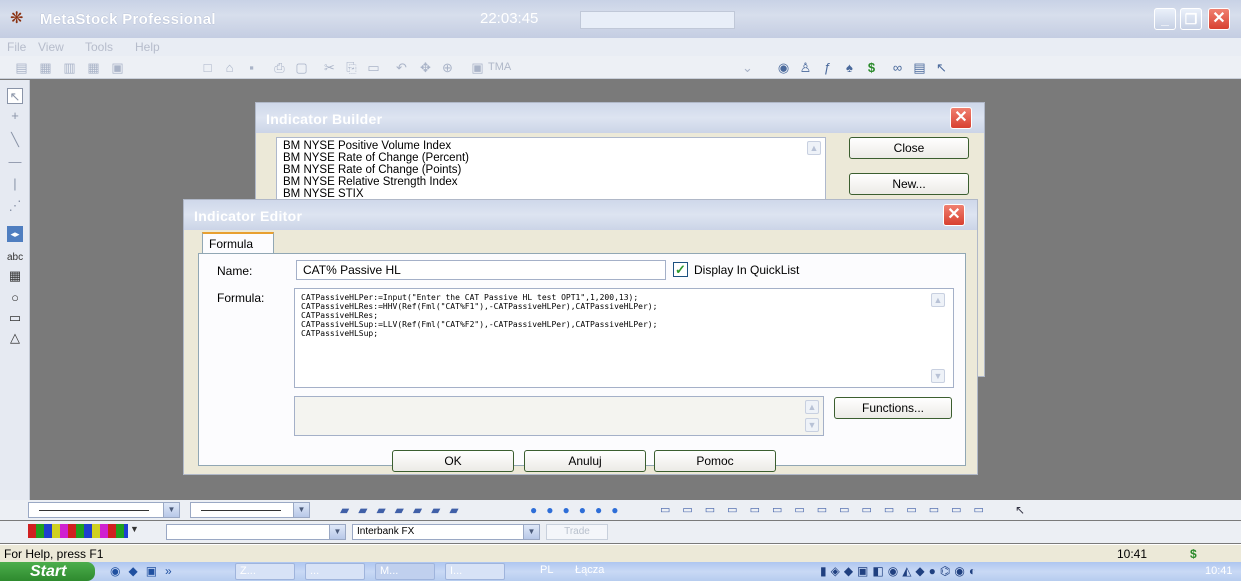 Image resolution: width=1241 pixels, height=581 pixels. I want to click on period-dropdown-icon: ▼, so click(337, 532).